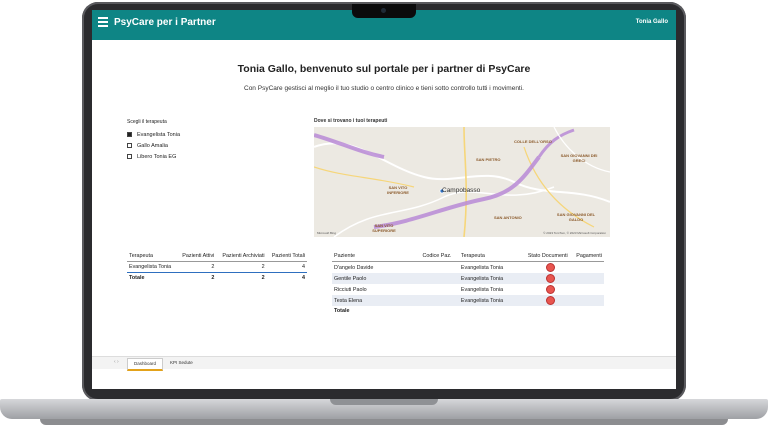  I want to click on slicer-title: Scegli il terapeuta, so click(147, 122).